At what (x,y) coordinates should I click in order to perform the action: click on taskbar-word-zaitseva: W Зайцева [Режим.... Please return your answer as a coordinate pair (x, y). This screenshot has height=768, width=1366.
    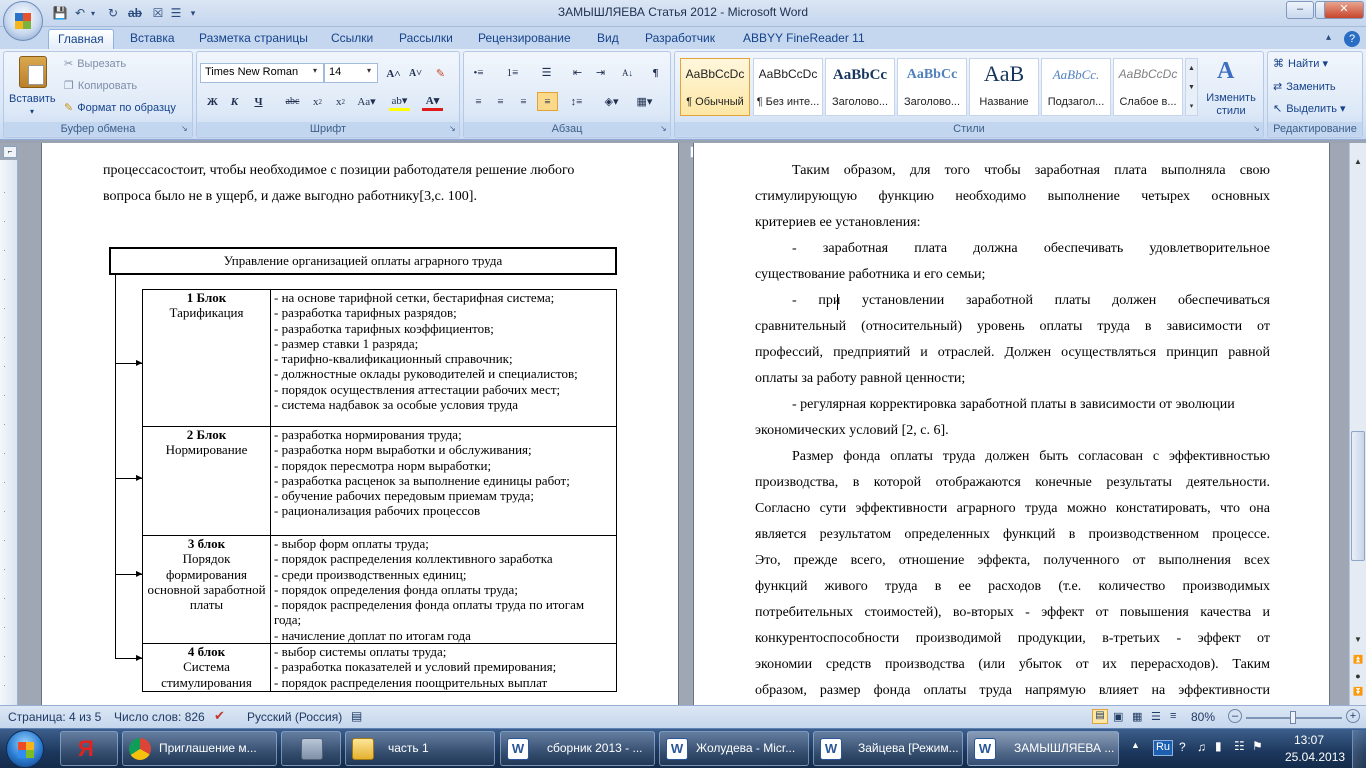
    Looking at the image, I should click on (888, 748).